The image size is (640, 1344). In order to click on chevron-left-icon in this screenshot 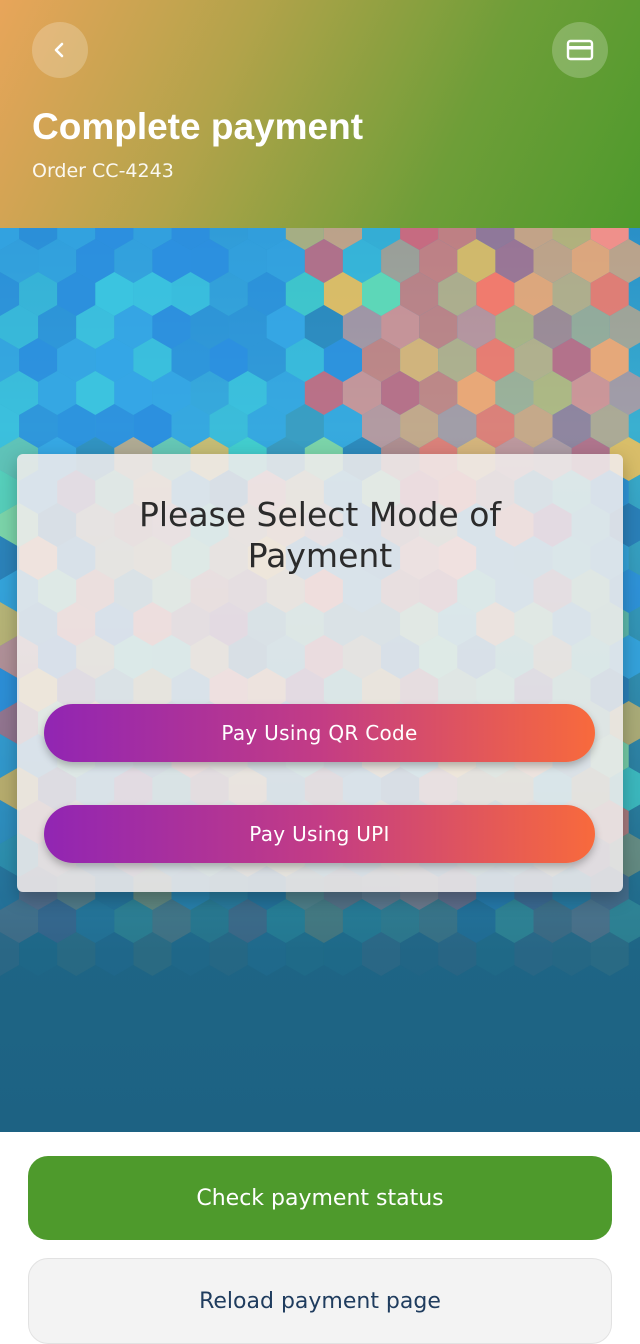, I will do `click(59, 50)`.